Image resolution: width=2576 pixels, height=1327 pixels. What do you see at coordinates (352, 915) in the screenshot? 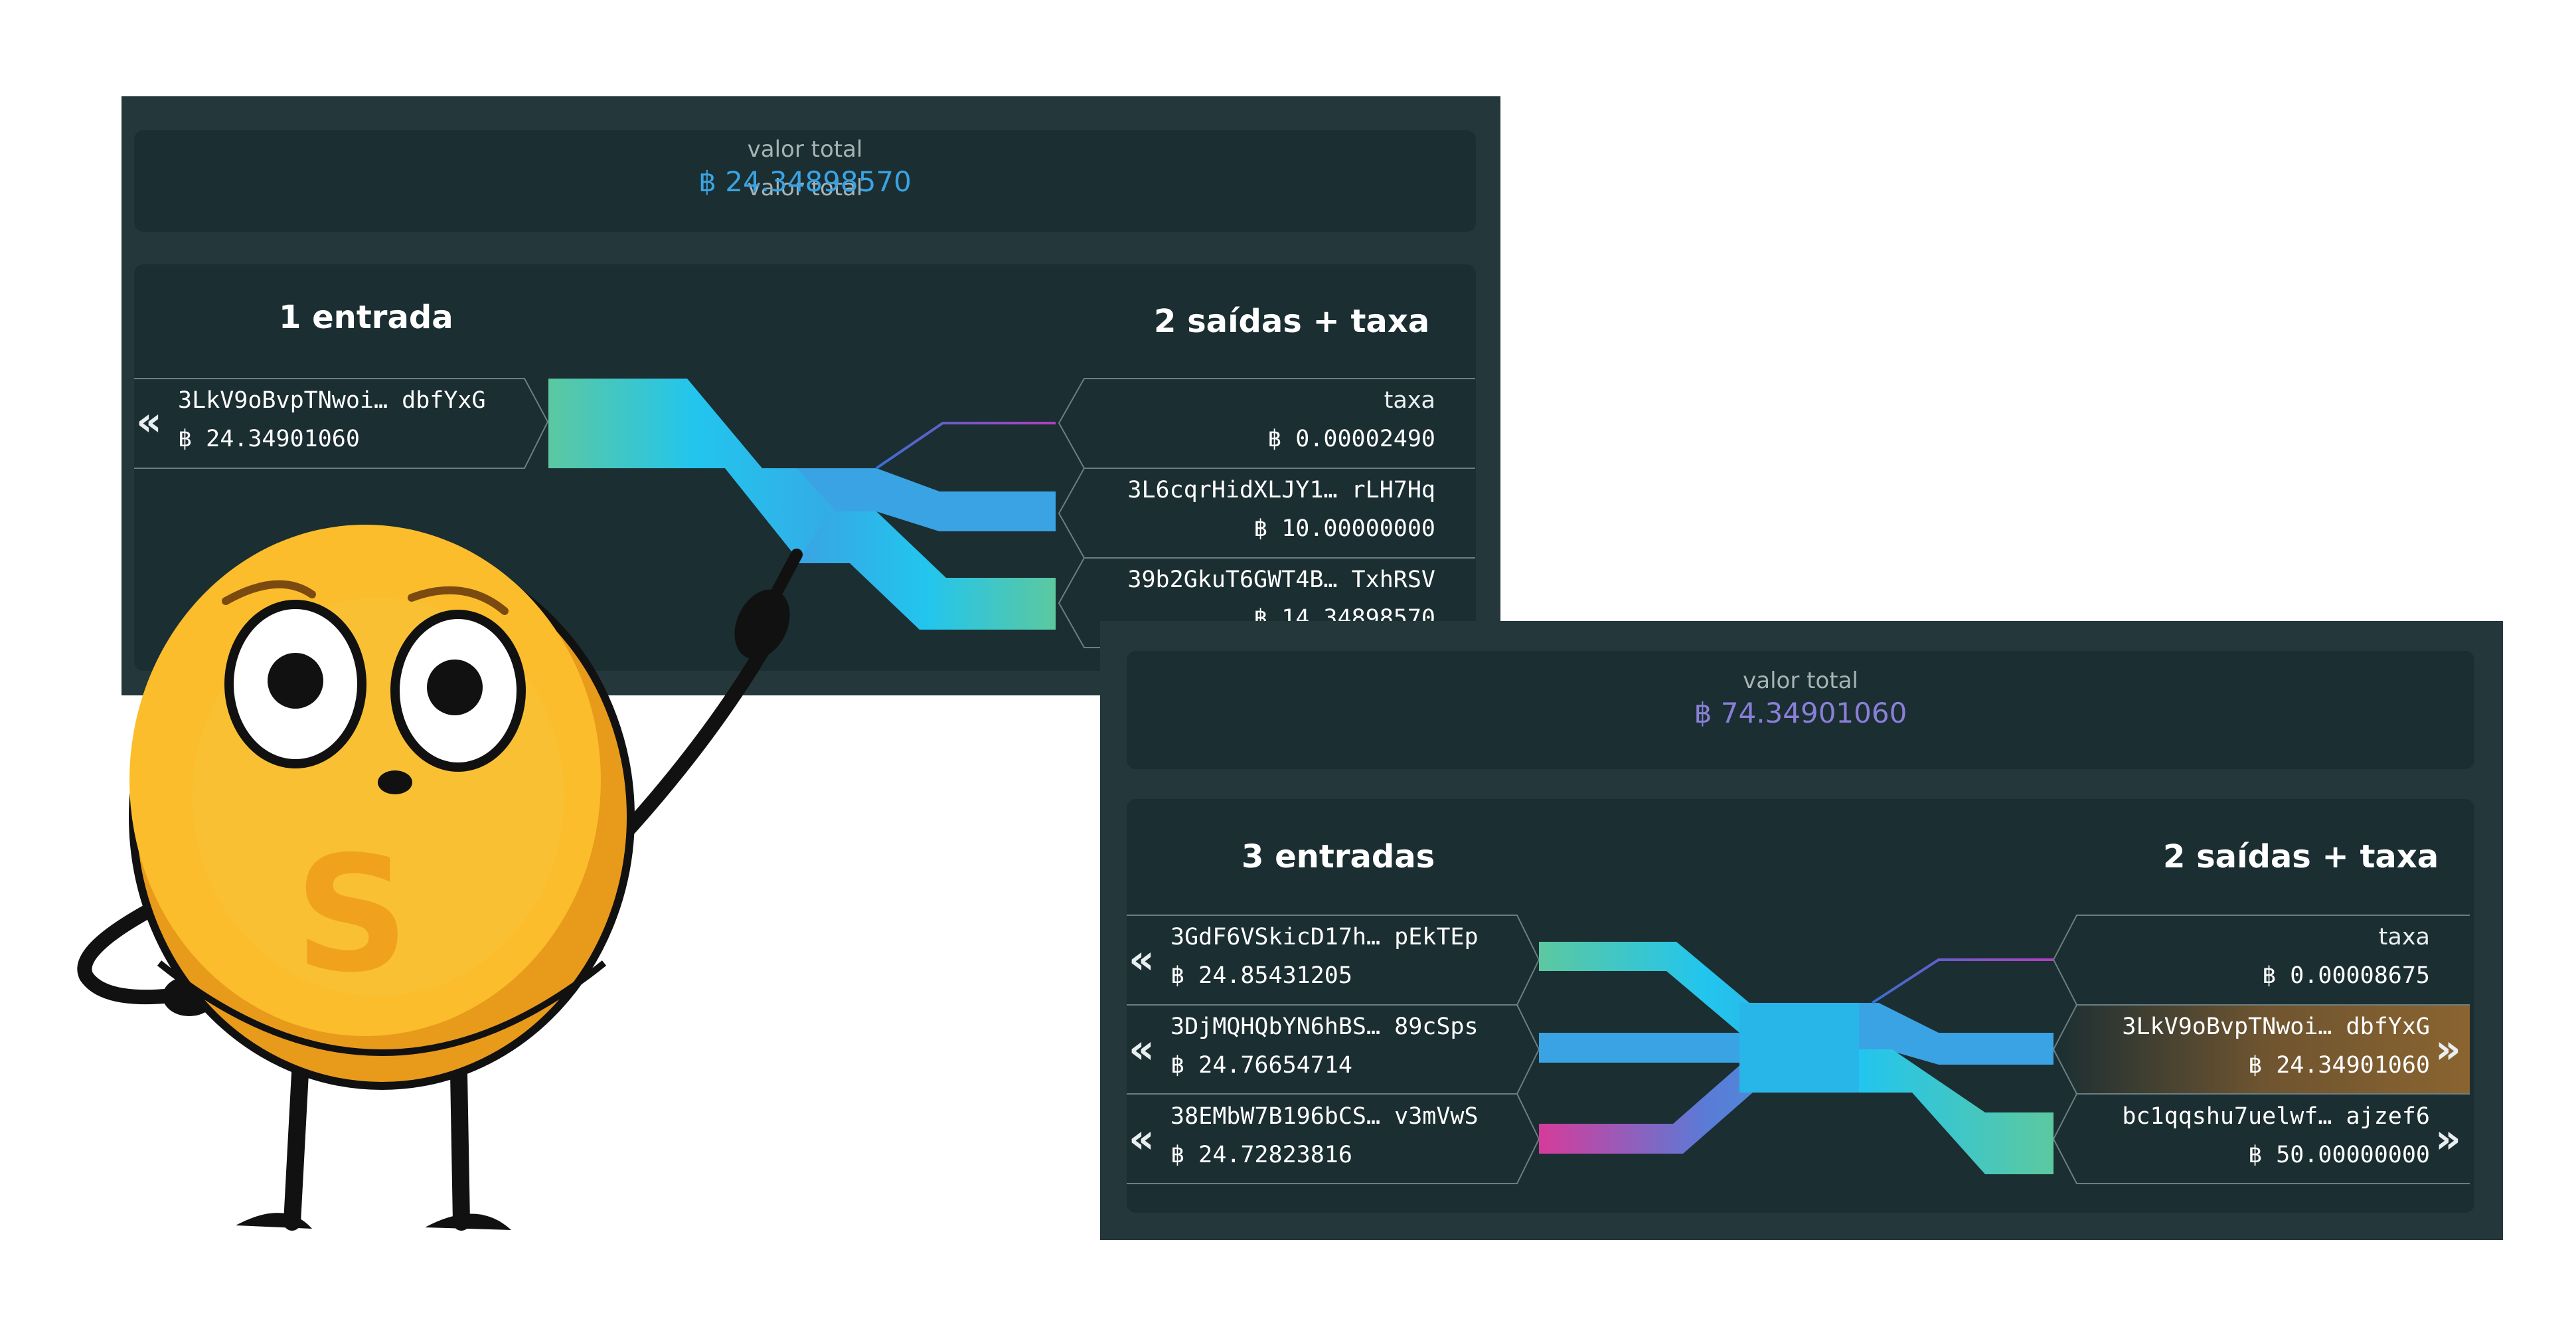
I see `svg-text: S` at bounding box center [352, 915].